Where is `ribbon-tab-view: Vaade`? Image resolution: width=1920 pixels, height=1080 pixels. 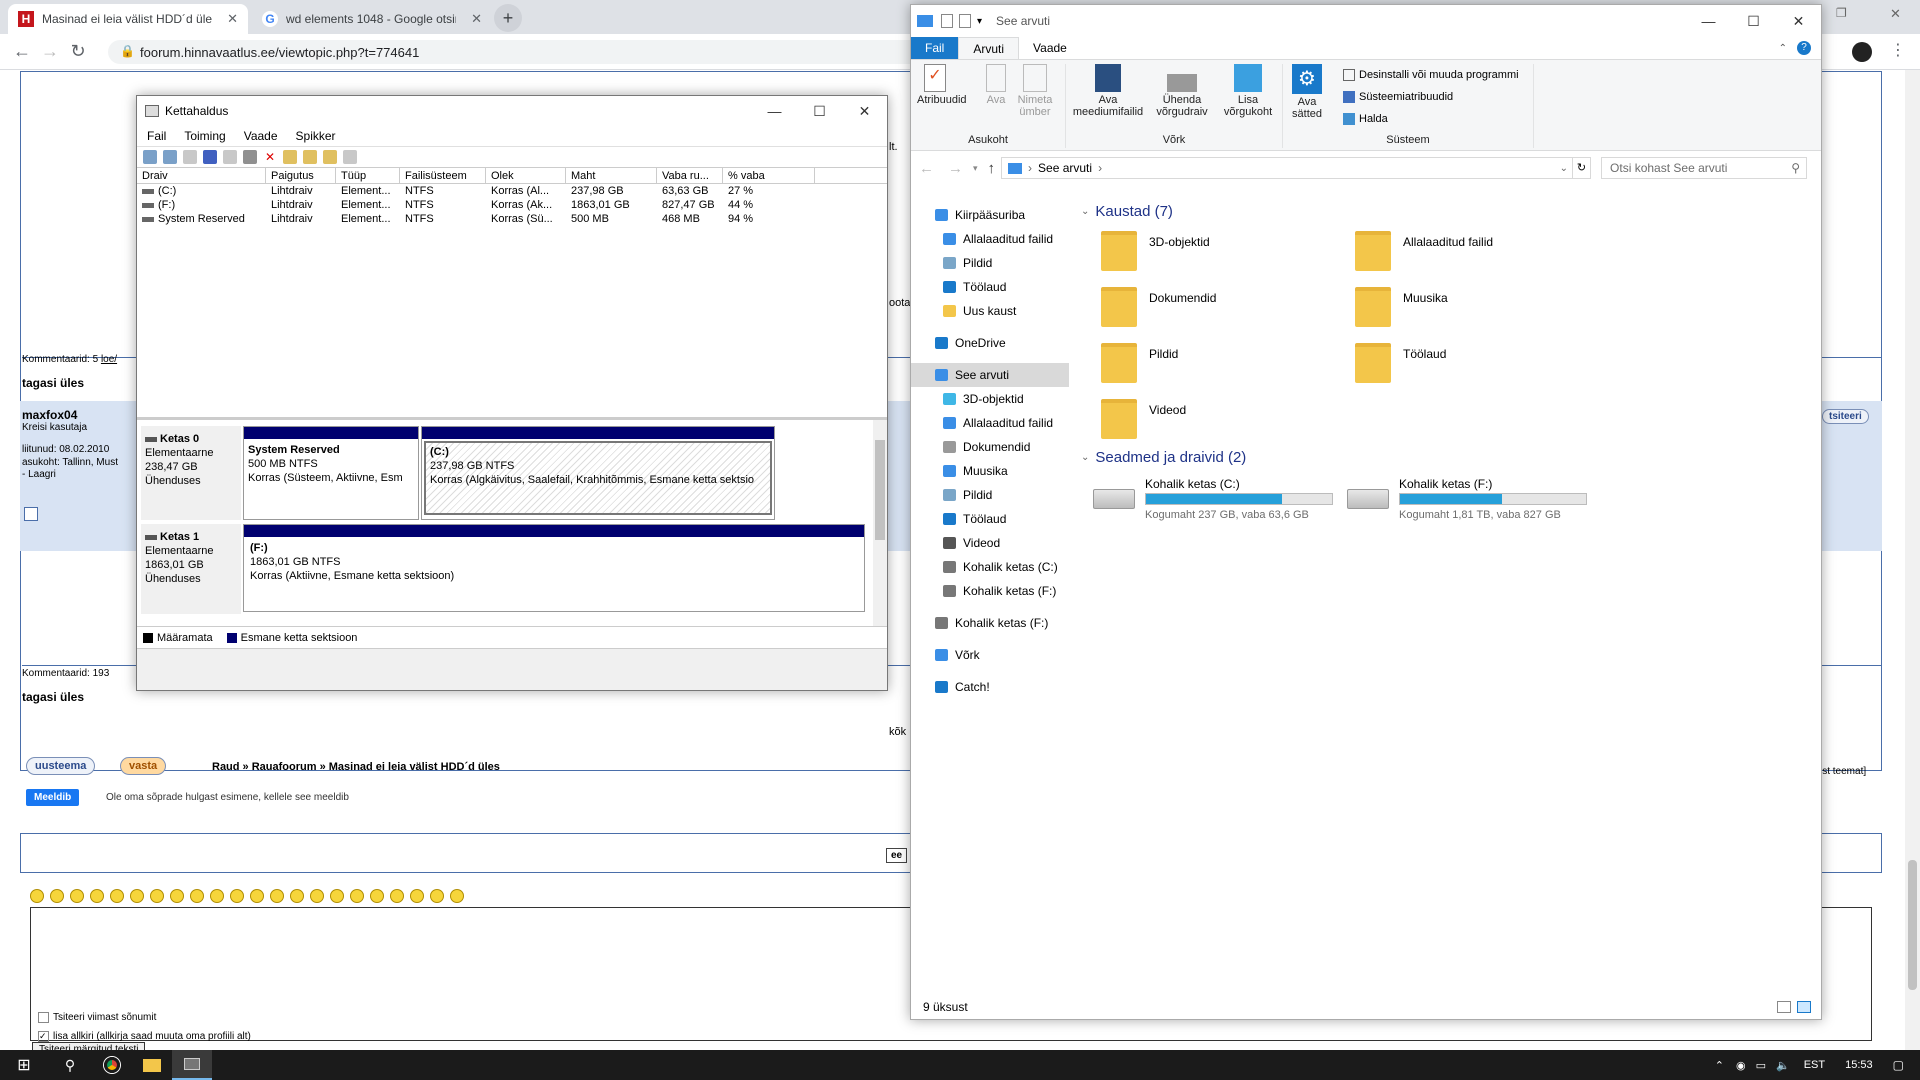 ribbon-tab-view: Vaade is located at coordinates (1050, 48).